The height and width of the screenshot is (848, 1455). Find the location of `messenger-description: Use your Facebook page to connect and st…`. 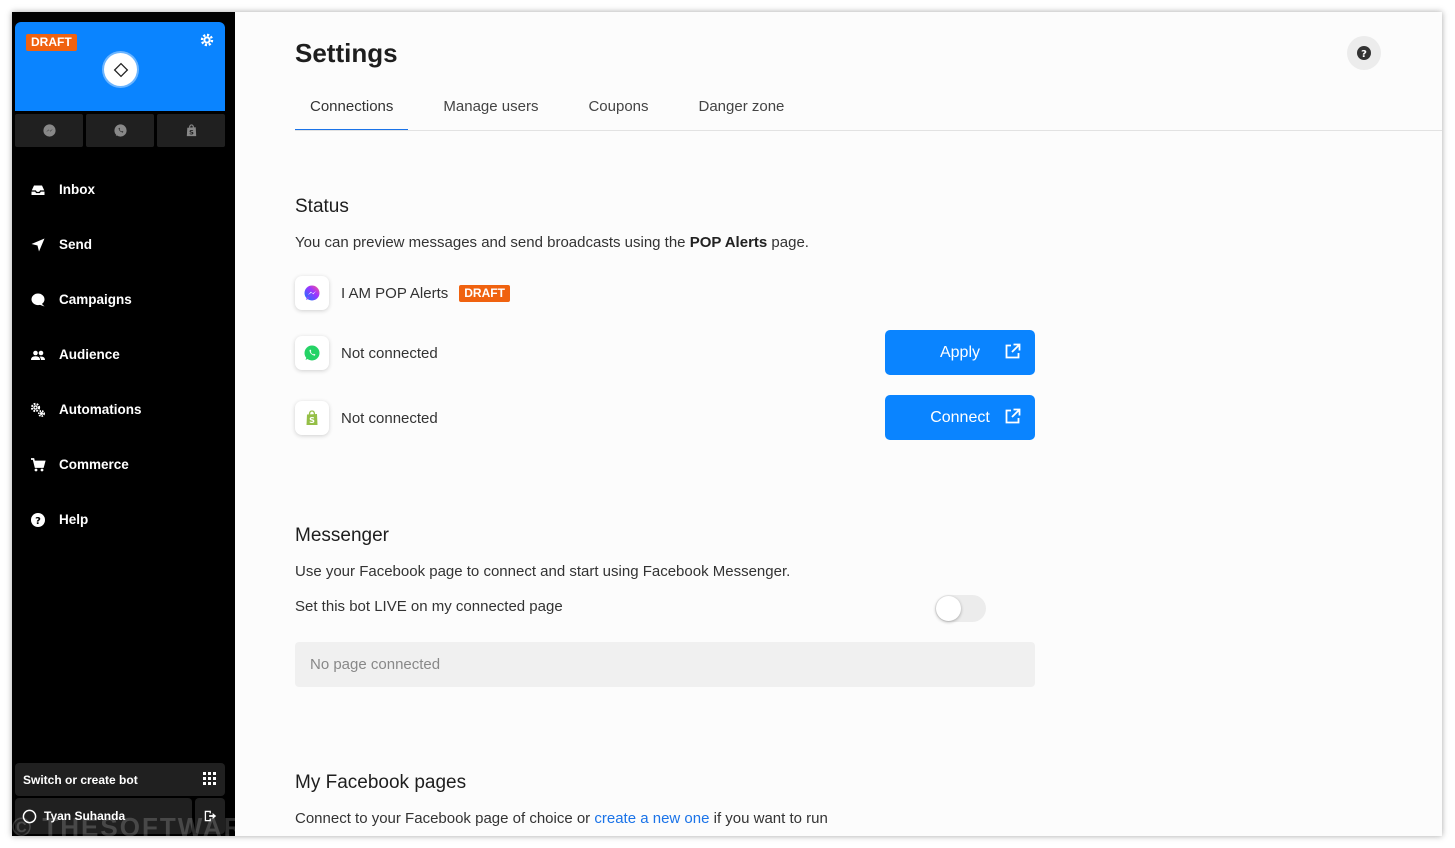

messenger-description: Use your Facebook page to connect and st… is located at coordinates (543, 571).